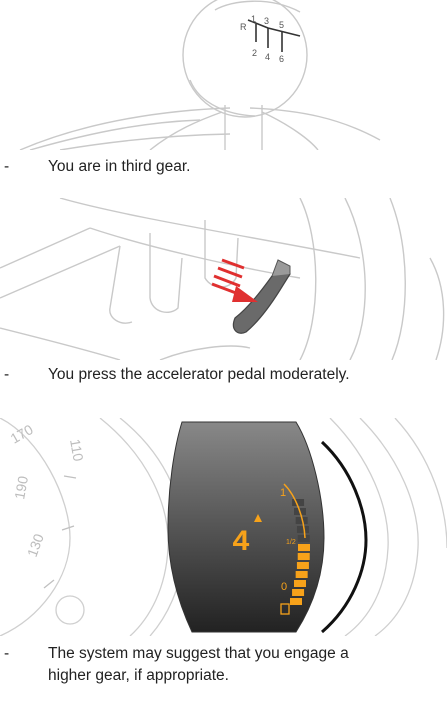 This screenshot has height=706, width=447. I want to click on fuel-mark-half: 1/2, so click(291, 542).